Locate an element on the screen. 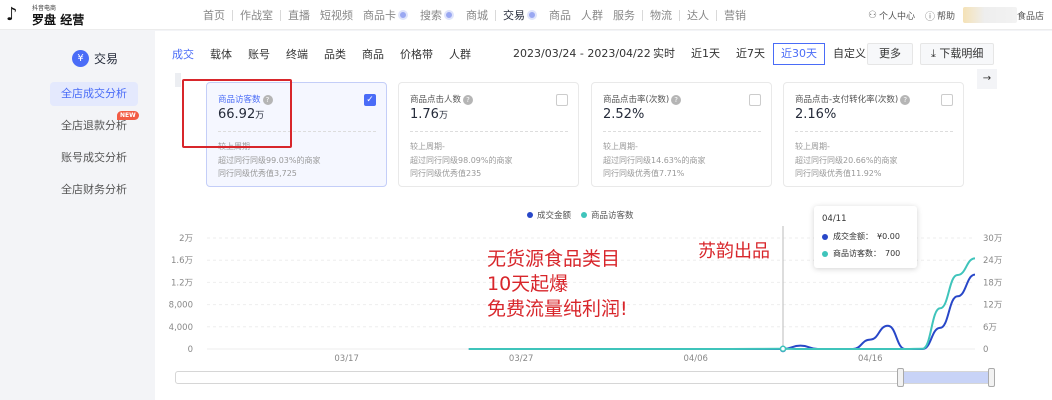  nav-item: 营销 is located at coordinates (735, 15).